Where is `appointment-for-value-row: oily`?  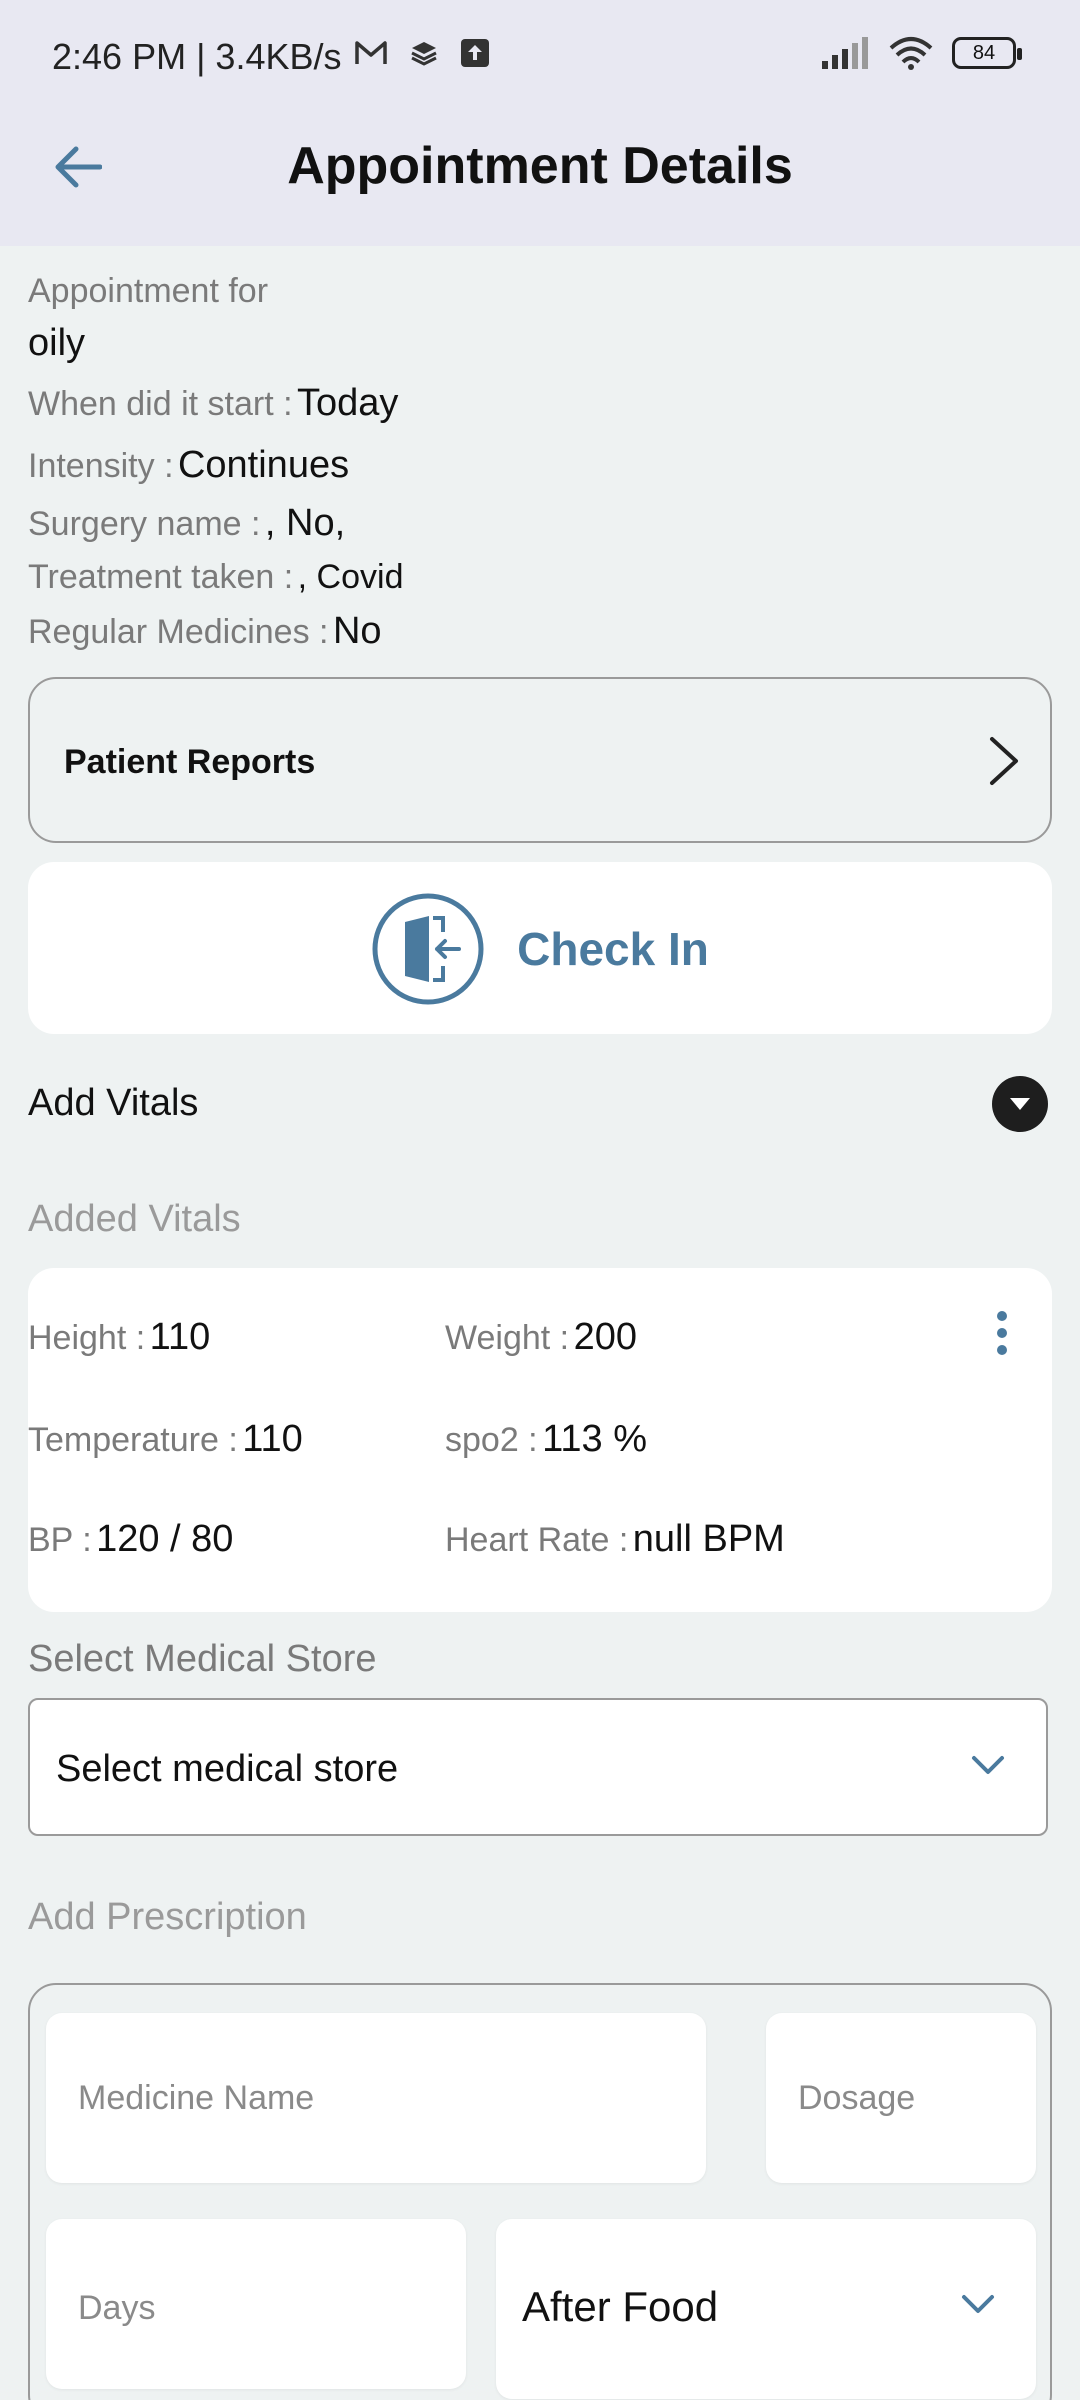
appointment-for-value-row: oily is located at coordinates (56, 343).